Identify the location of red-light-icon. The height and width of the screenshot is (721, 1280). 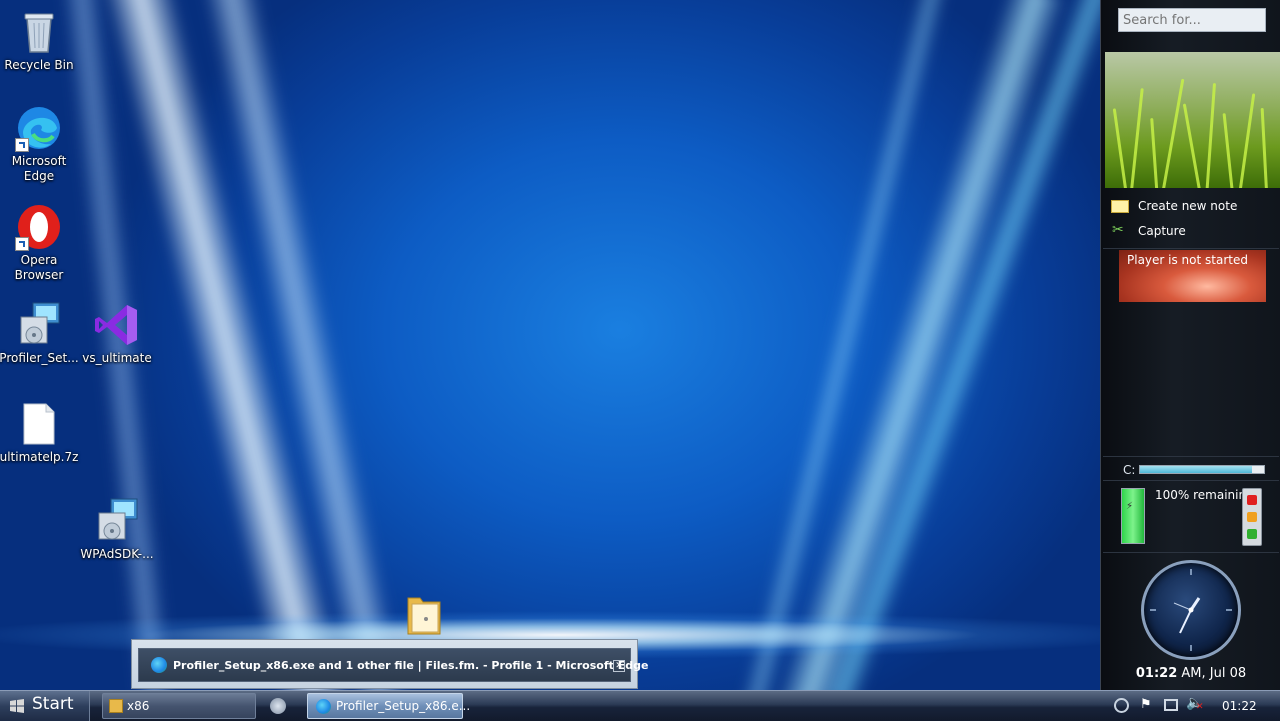
(1252, 500).